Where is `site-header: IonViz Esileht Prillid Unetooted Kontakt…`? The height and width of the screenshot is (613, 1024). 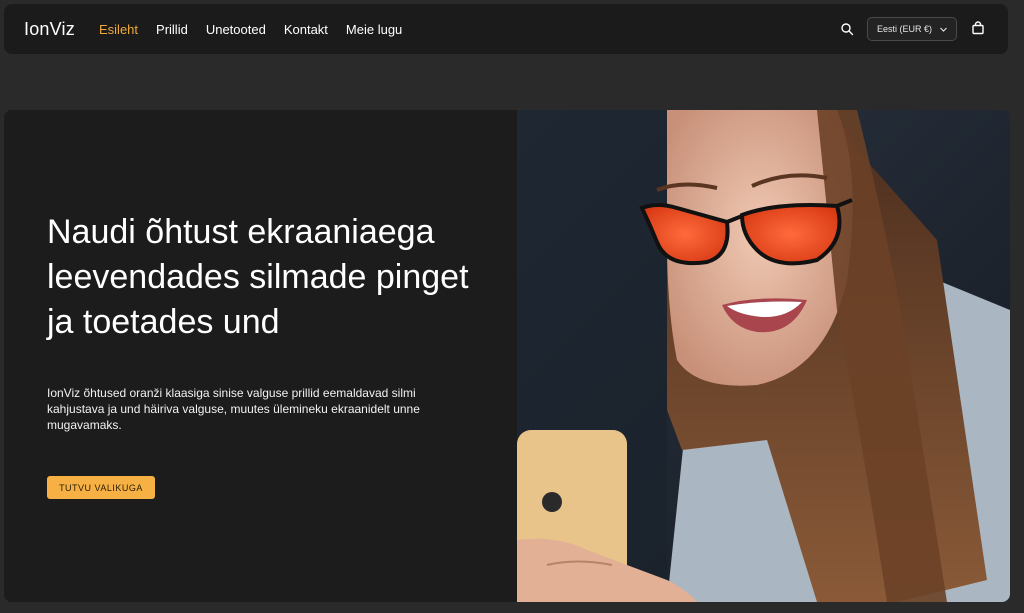 site-header: IonViz Esileht Prillid Unetooted Kontakt… is located at coordinates (506, 29).